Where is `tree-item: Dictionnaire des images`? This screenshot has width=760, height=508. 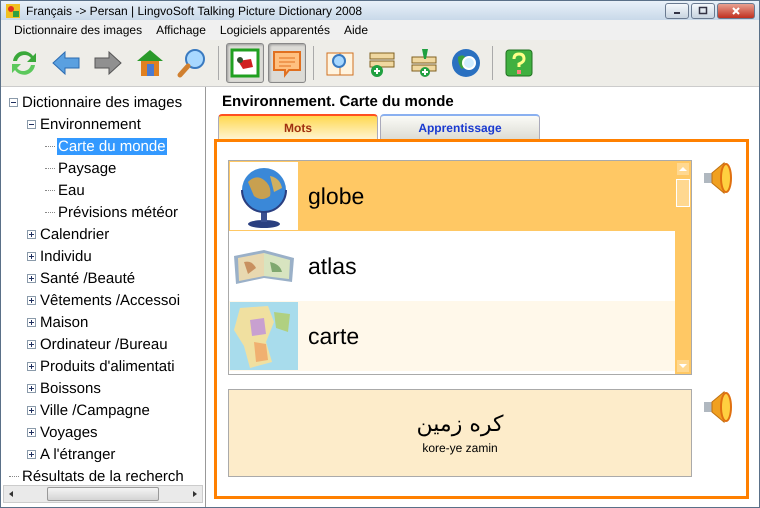 tree-item: Dictionnaire des images is located at coordinates (102, 102).